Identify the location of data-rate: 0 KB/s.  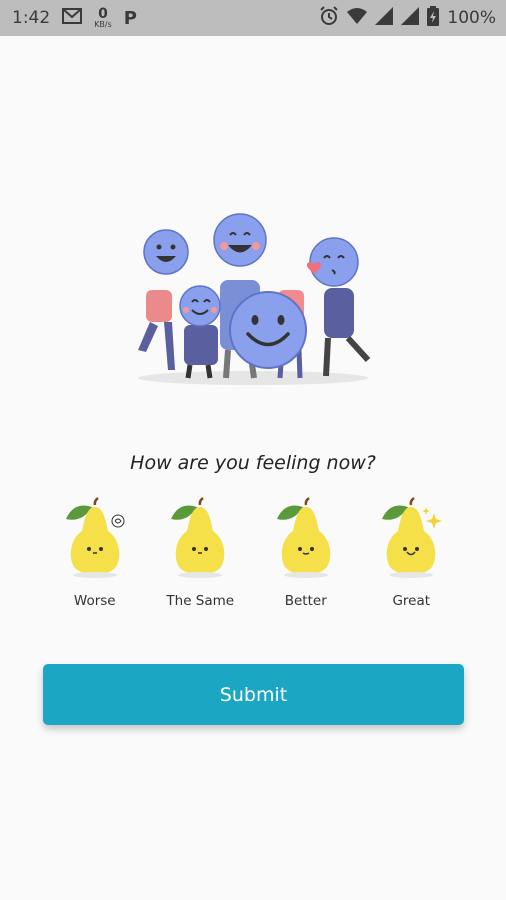
(103, 17).